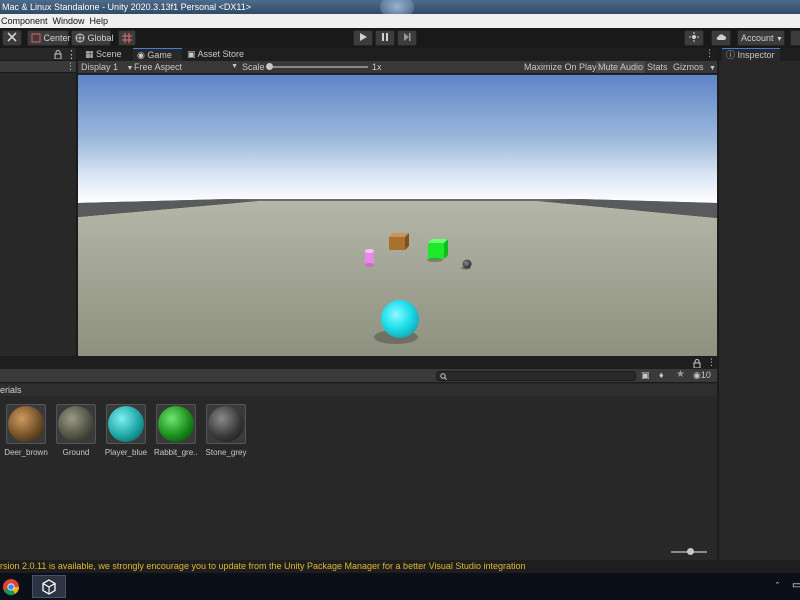 Image resolution: width=800 pixels, height=600 pixels. I want to click on scale-label: Scale, so click(253, 67).